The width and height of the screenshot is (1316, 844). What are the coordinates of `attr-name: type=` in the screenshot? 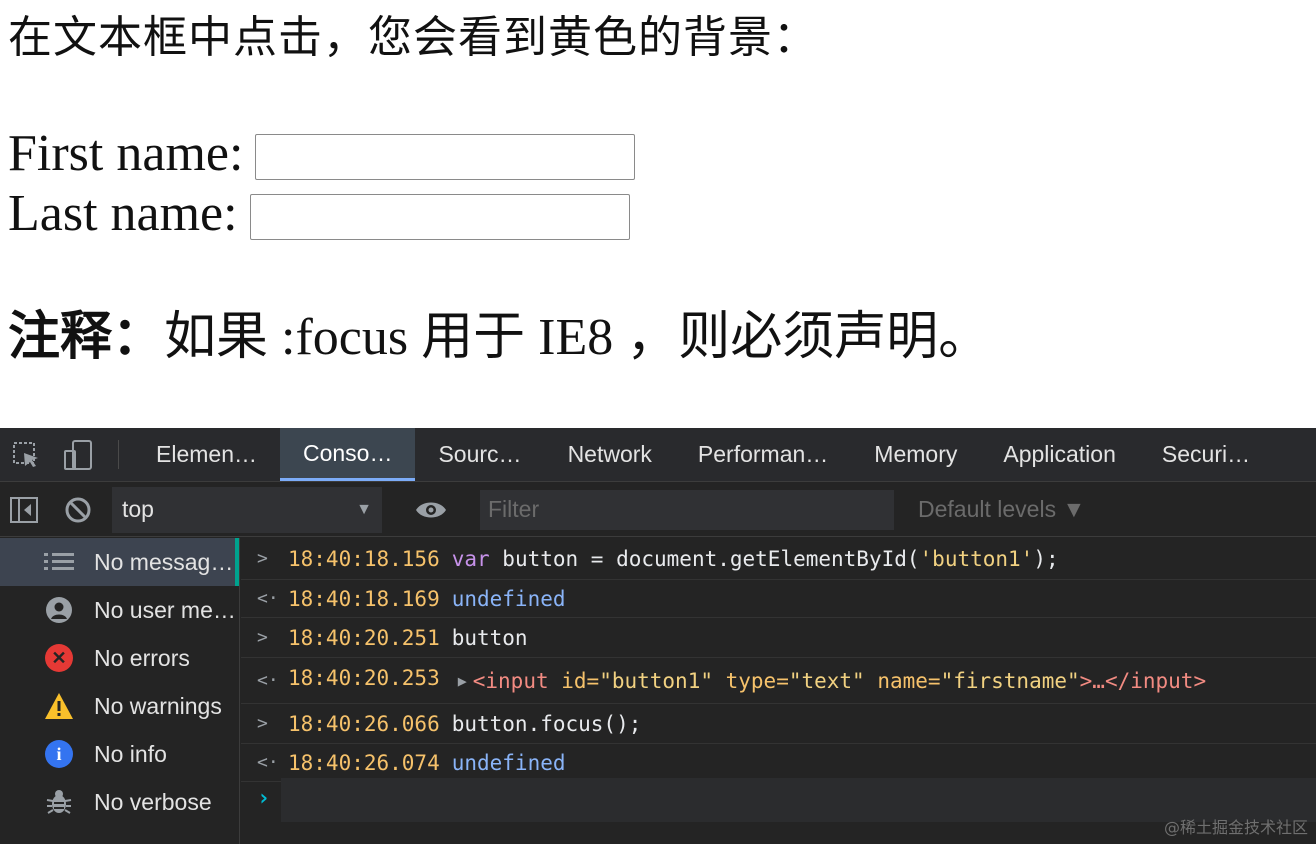 It's located at (750, 680).